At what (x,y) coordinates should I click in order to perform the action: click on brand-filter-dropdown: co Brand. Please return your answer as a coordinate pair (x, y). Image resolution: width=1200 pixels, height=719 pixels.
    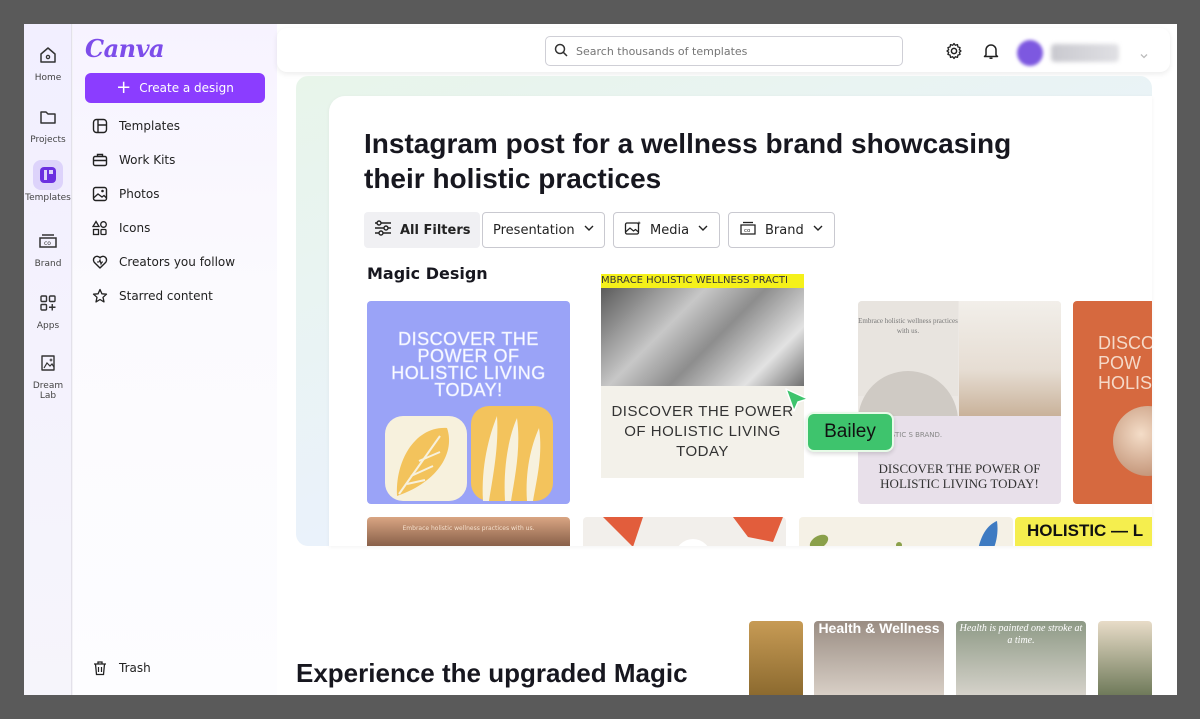
    Looking at the image, I should click on (781, 230).